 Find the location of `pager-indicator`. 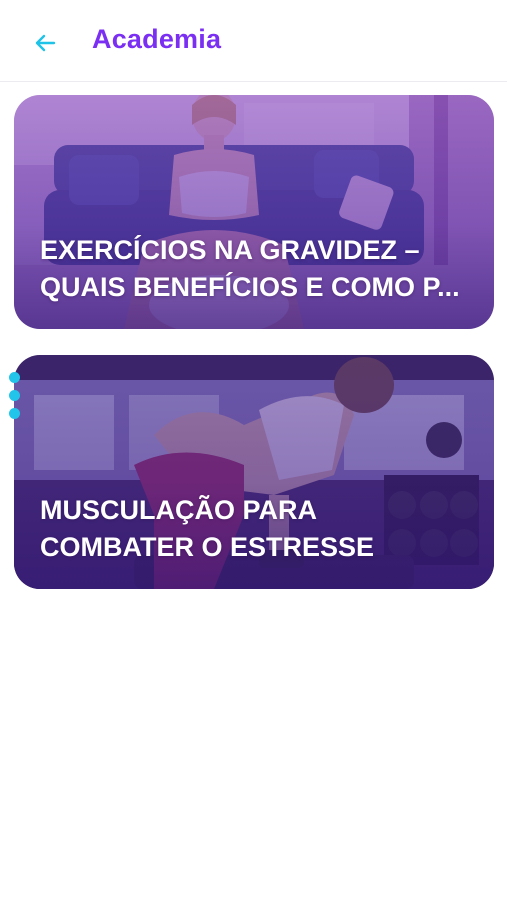

pager-indicator is located at coordinates (15, 396).